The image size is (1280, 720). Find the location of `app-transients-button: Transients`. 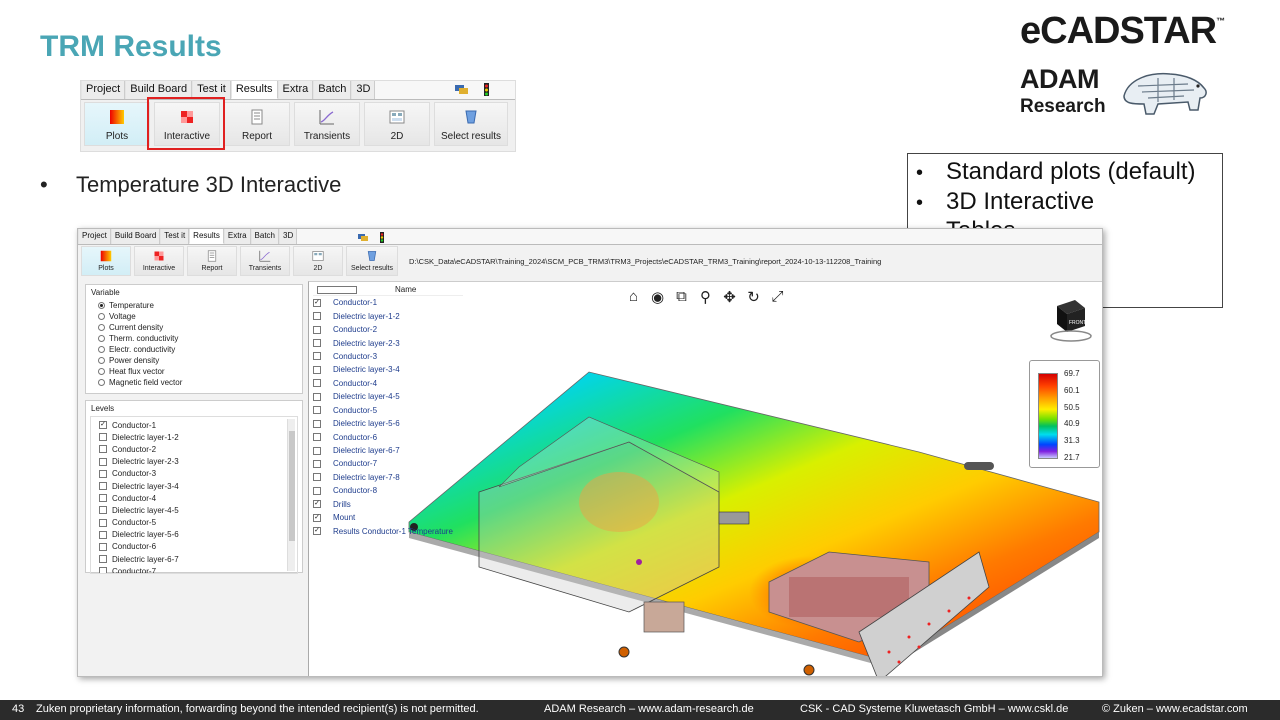

app-transients-button: Transients is located at coordinates (265, 261).